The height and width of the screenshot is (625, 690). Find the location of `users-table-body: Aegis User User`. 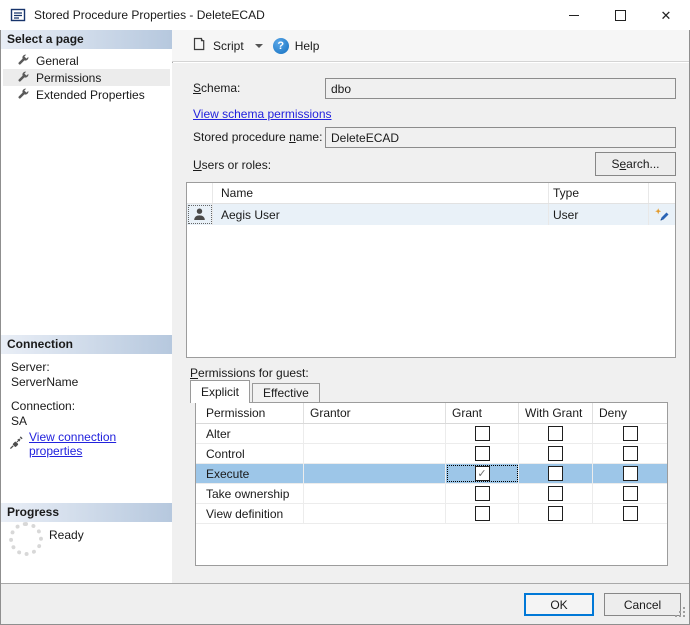

users-table-body: Aegis User User is located at coordinates (431, 214).